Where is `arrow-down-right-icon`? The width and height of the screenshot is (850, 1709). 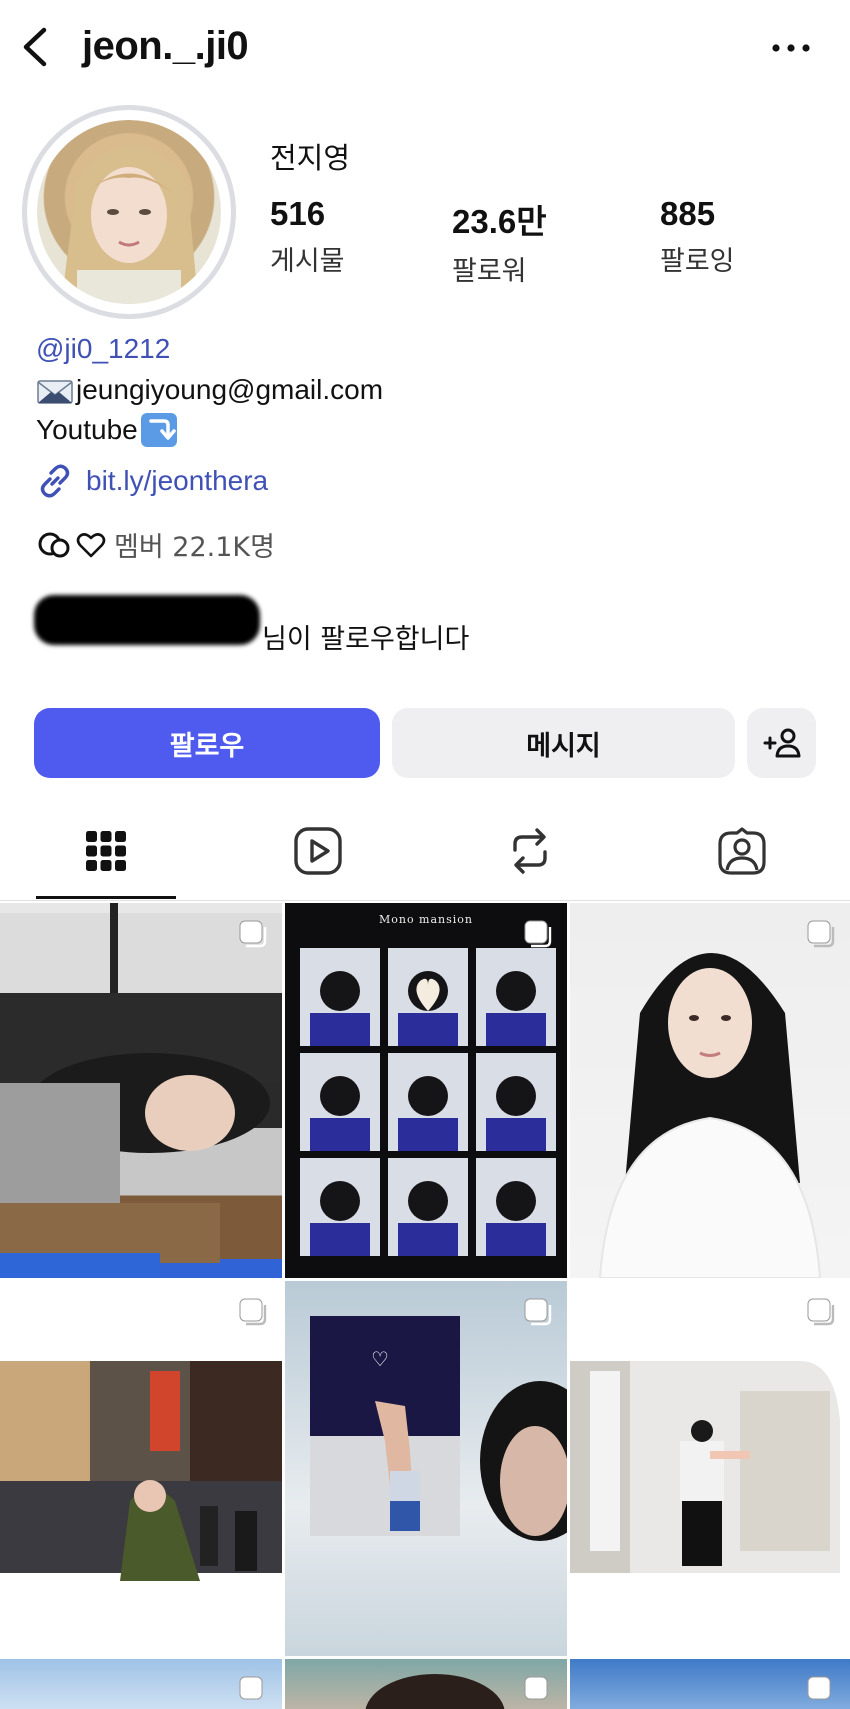
arrow-down-right-icon is located at coordinates (158, 430).